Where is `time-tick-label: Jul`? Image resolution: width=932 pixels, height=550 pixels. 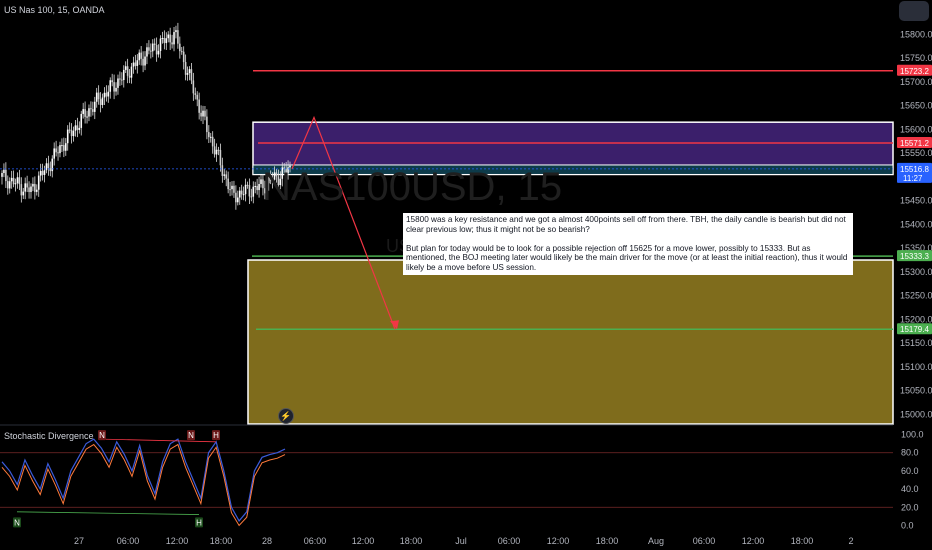 time-tick-label: Jul is located at coordinates (461, 541).